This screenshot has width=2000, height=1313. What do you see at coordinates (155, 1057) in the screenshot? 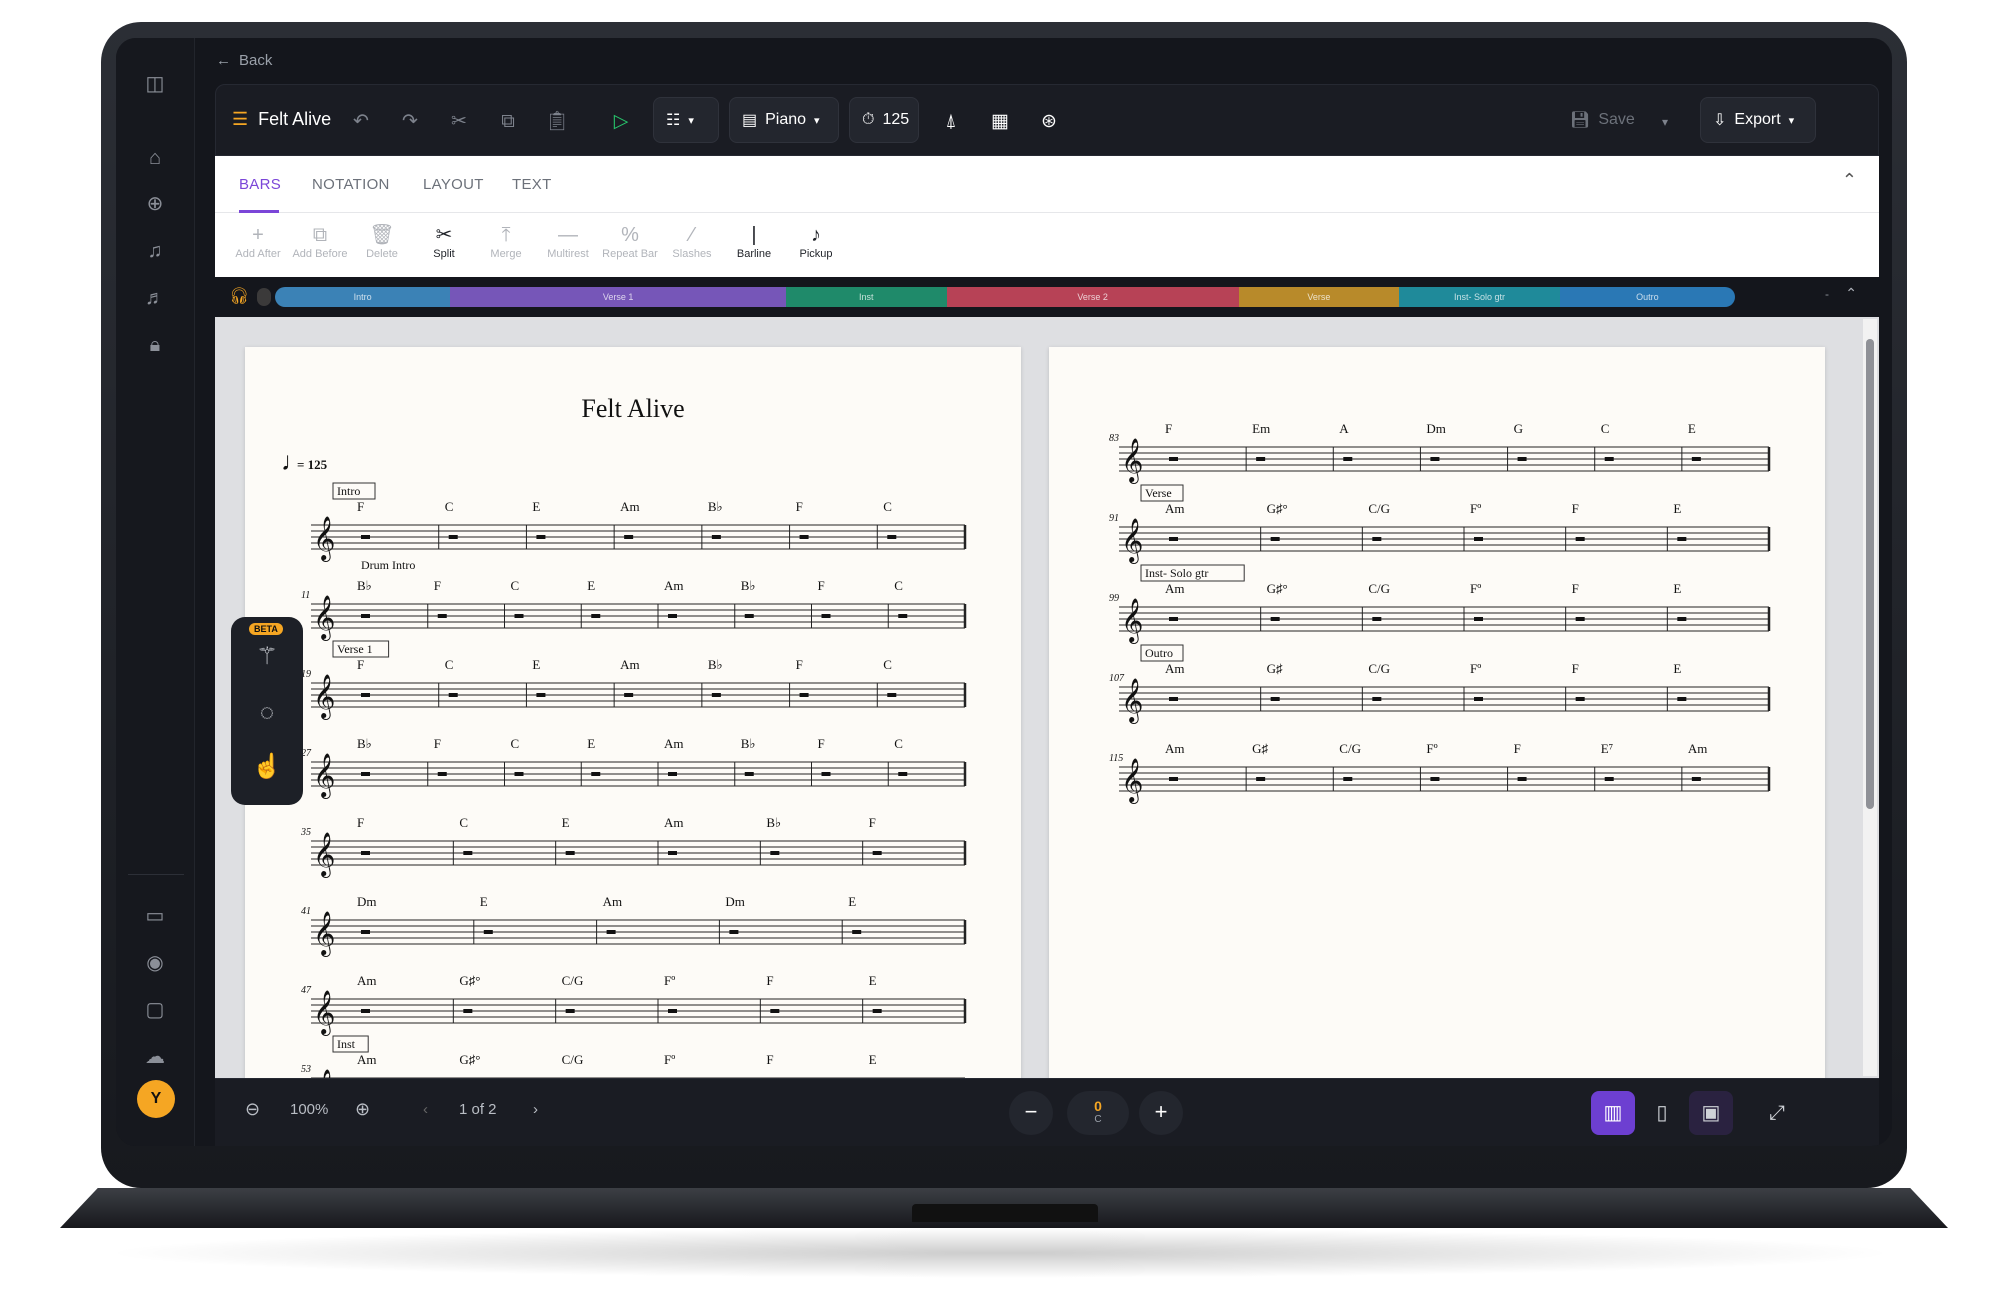
I see `cloud-sync-icon: ☁` at bounding box center [155, 1057].